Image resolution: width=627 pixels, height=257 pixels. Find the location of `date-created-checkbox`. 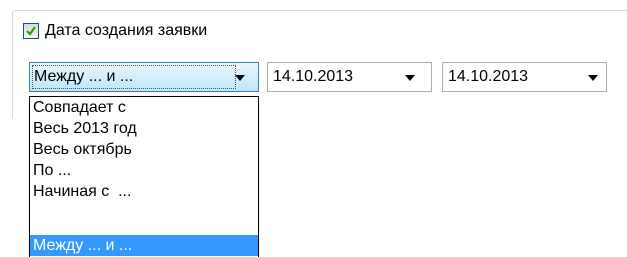

date-created-checkbox is located at coordinates (31, 31).